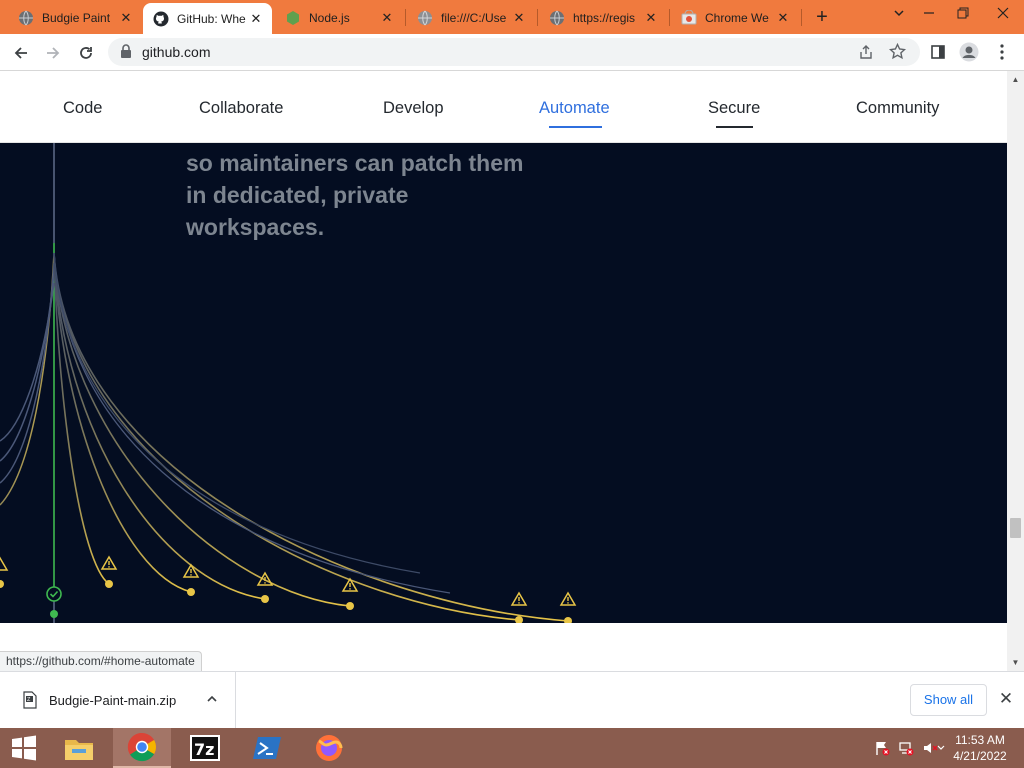  I want to click on address-bar: github.com, so click(514, 52).